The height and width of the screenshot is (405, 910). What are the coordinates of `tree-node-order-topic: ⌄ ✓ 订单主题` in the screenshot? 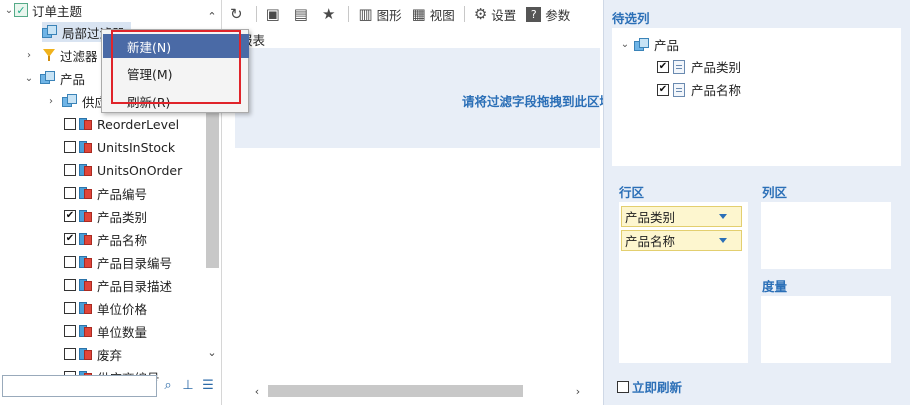 It's located at (43, 10).